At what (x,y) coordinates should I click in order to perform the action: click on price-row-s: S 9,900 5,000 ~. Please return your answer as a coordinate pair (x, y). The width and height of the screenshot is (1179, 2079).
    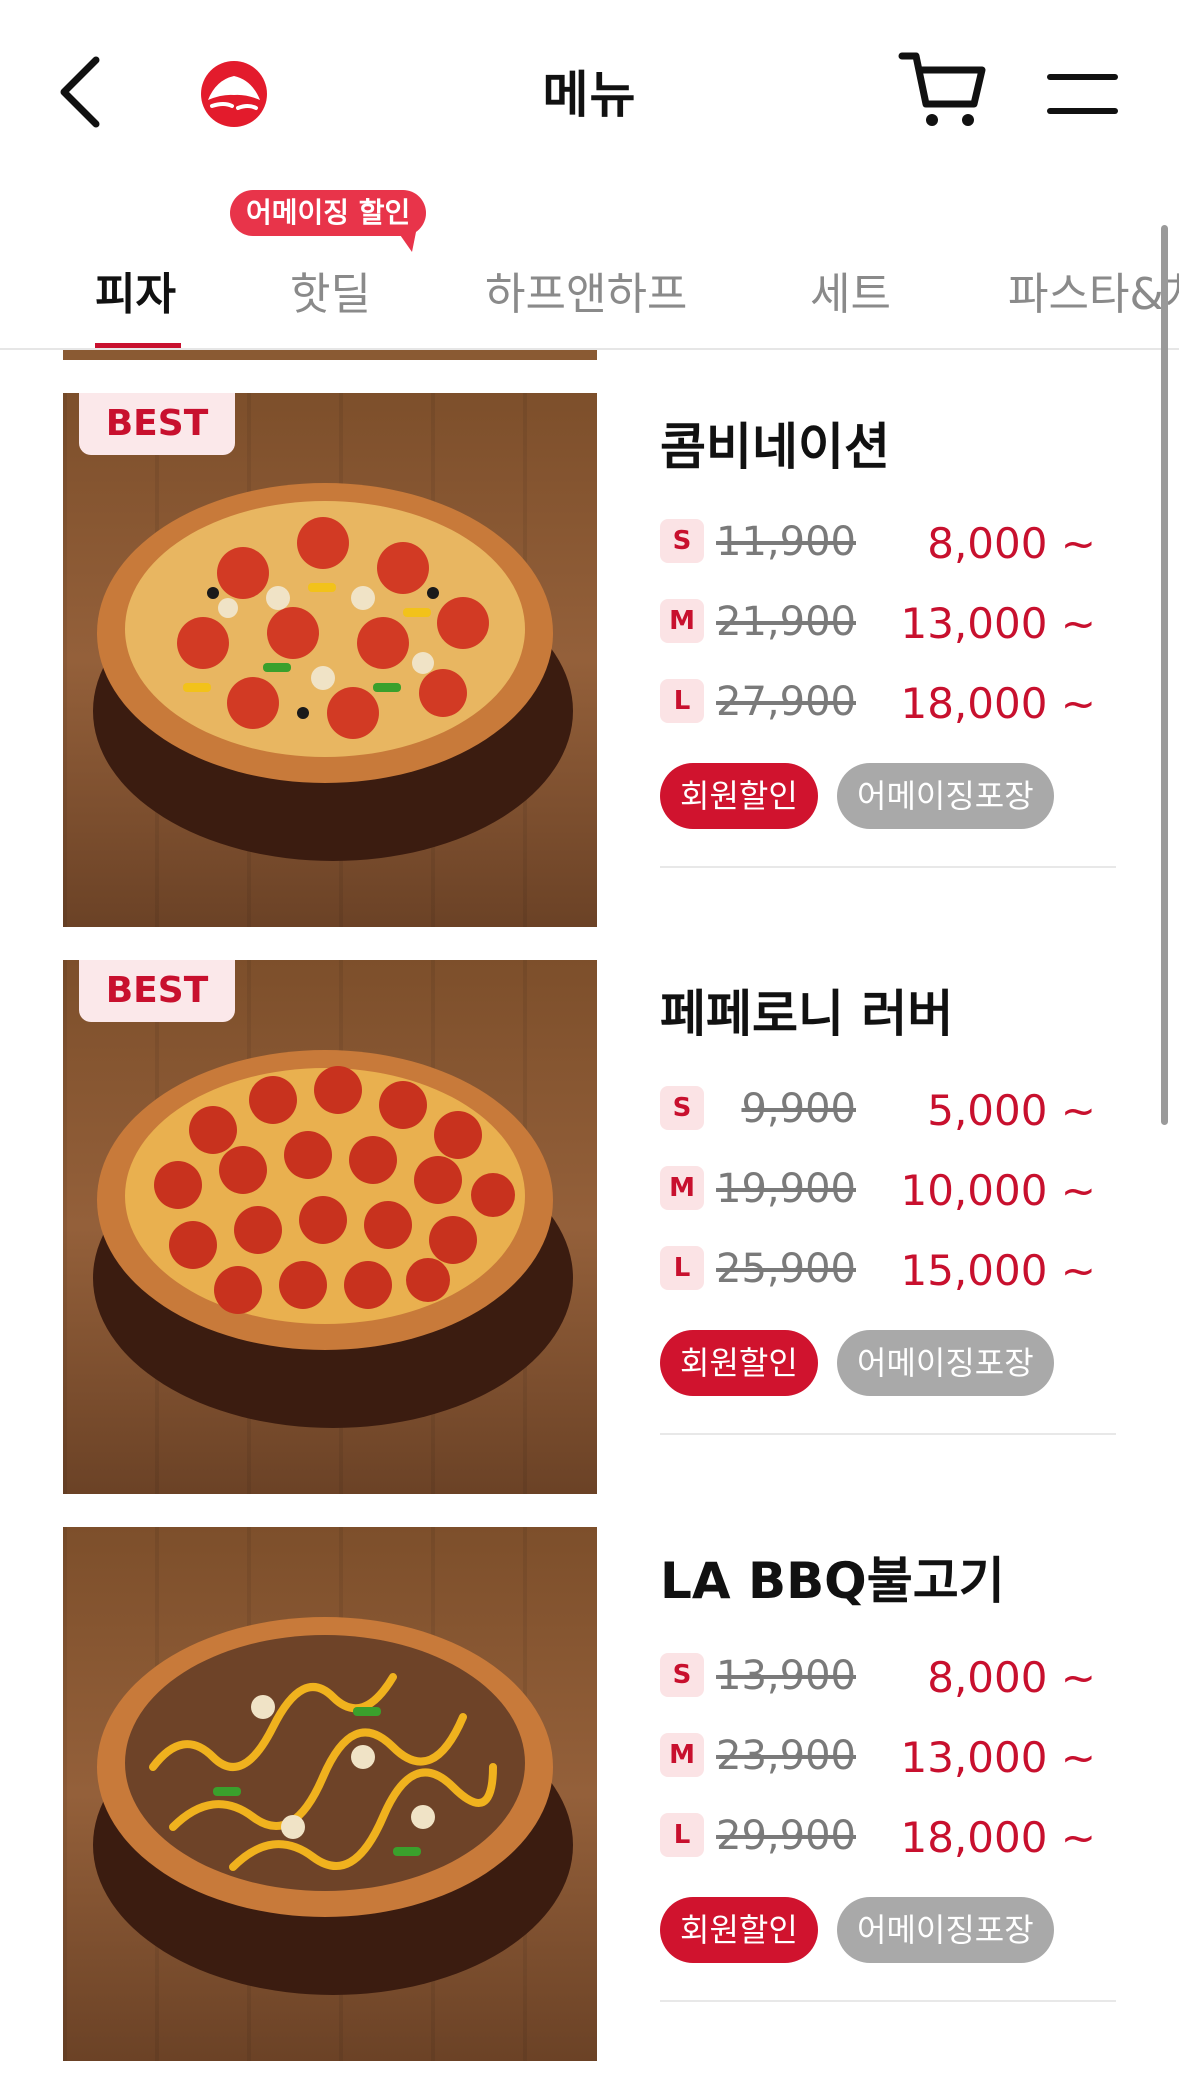
    Looking at the image, I should click on (888, 1108).